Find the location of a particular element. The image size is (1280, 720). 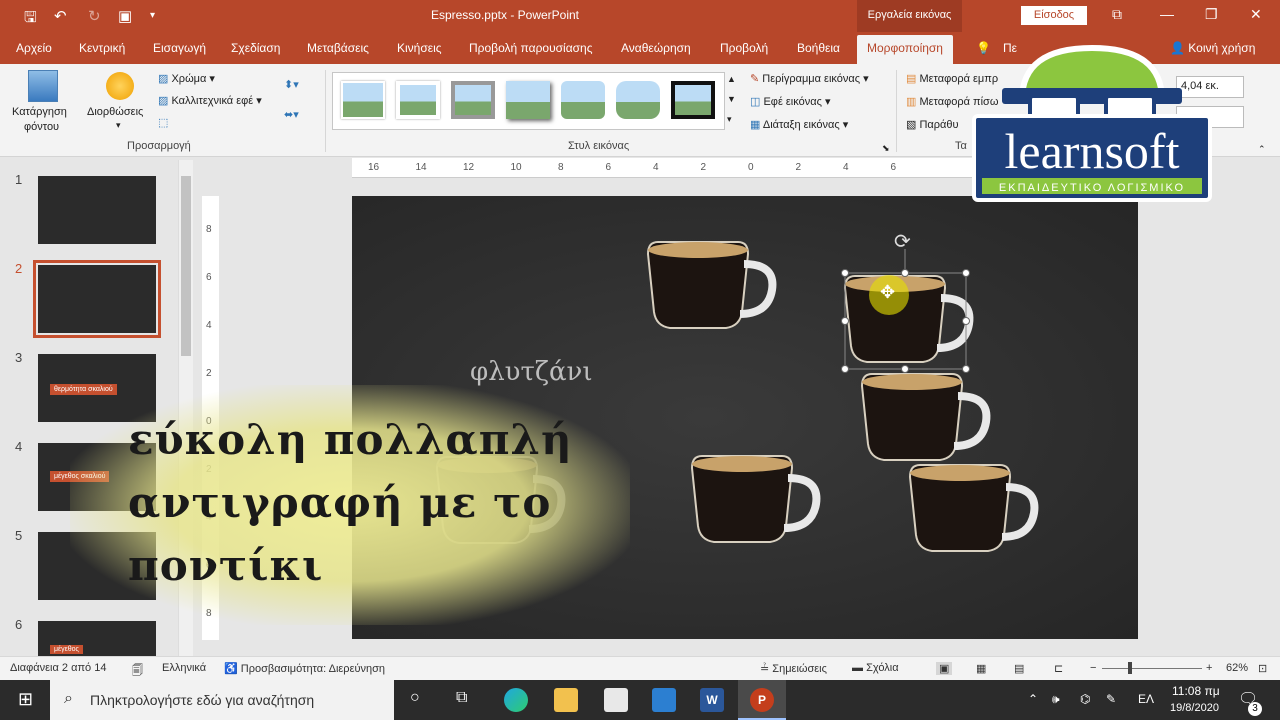

normal-view-icon: ▣ is located at coordinates (944, 668).